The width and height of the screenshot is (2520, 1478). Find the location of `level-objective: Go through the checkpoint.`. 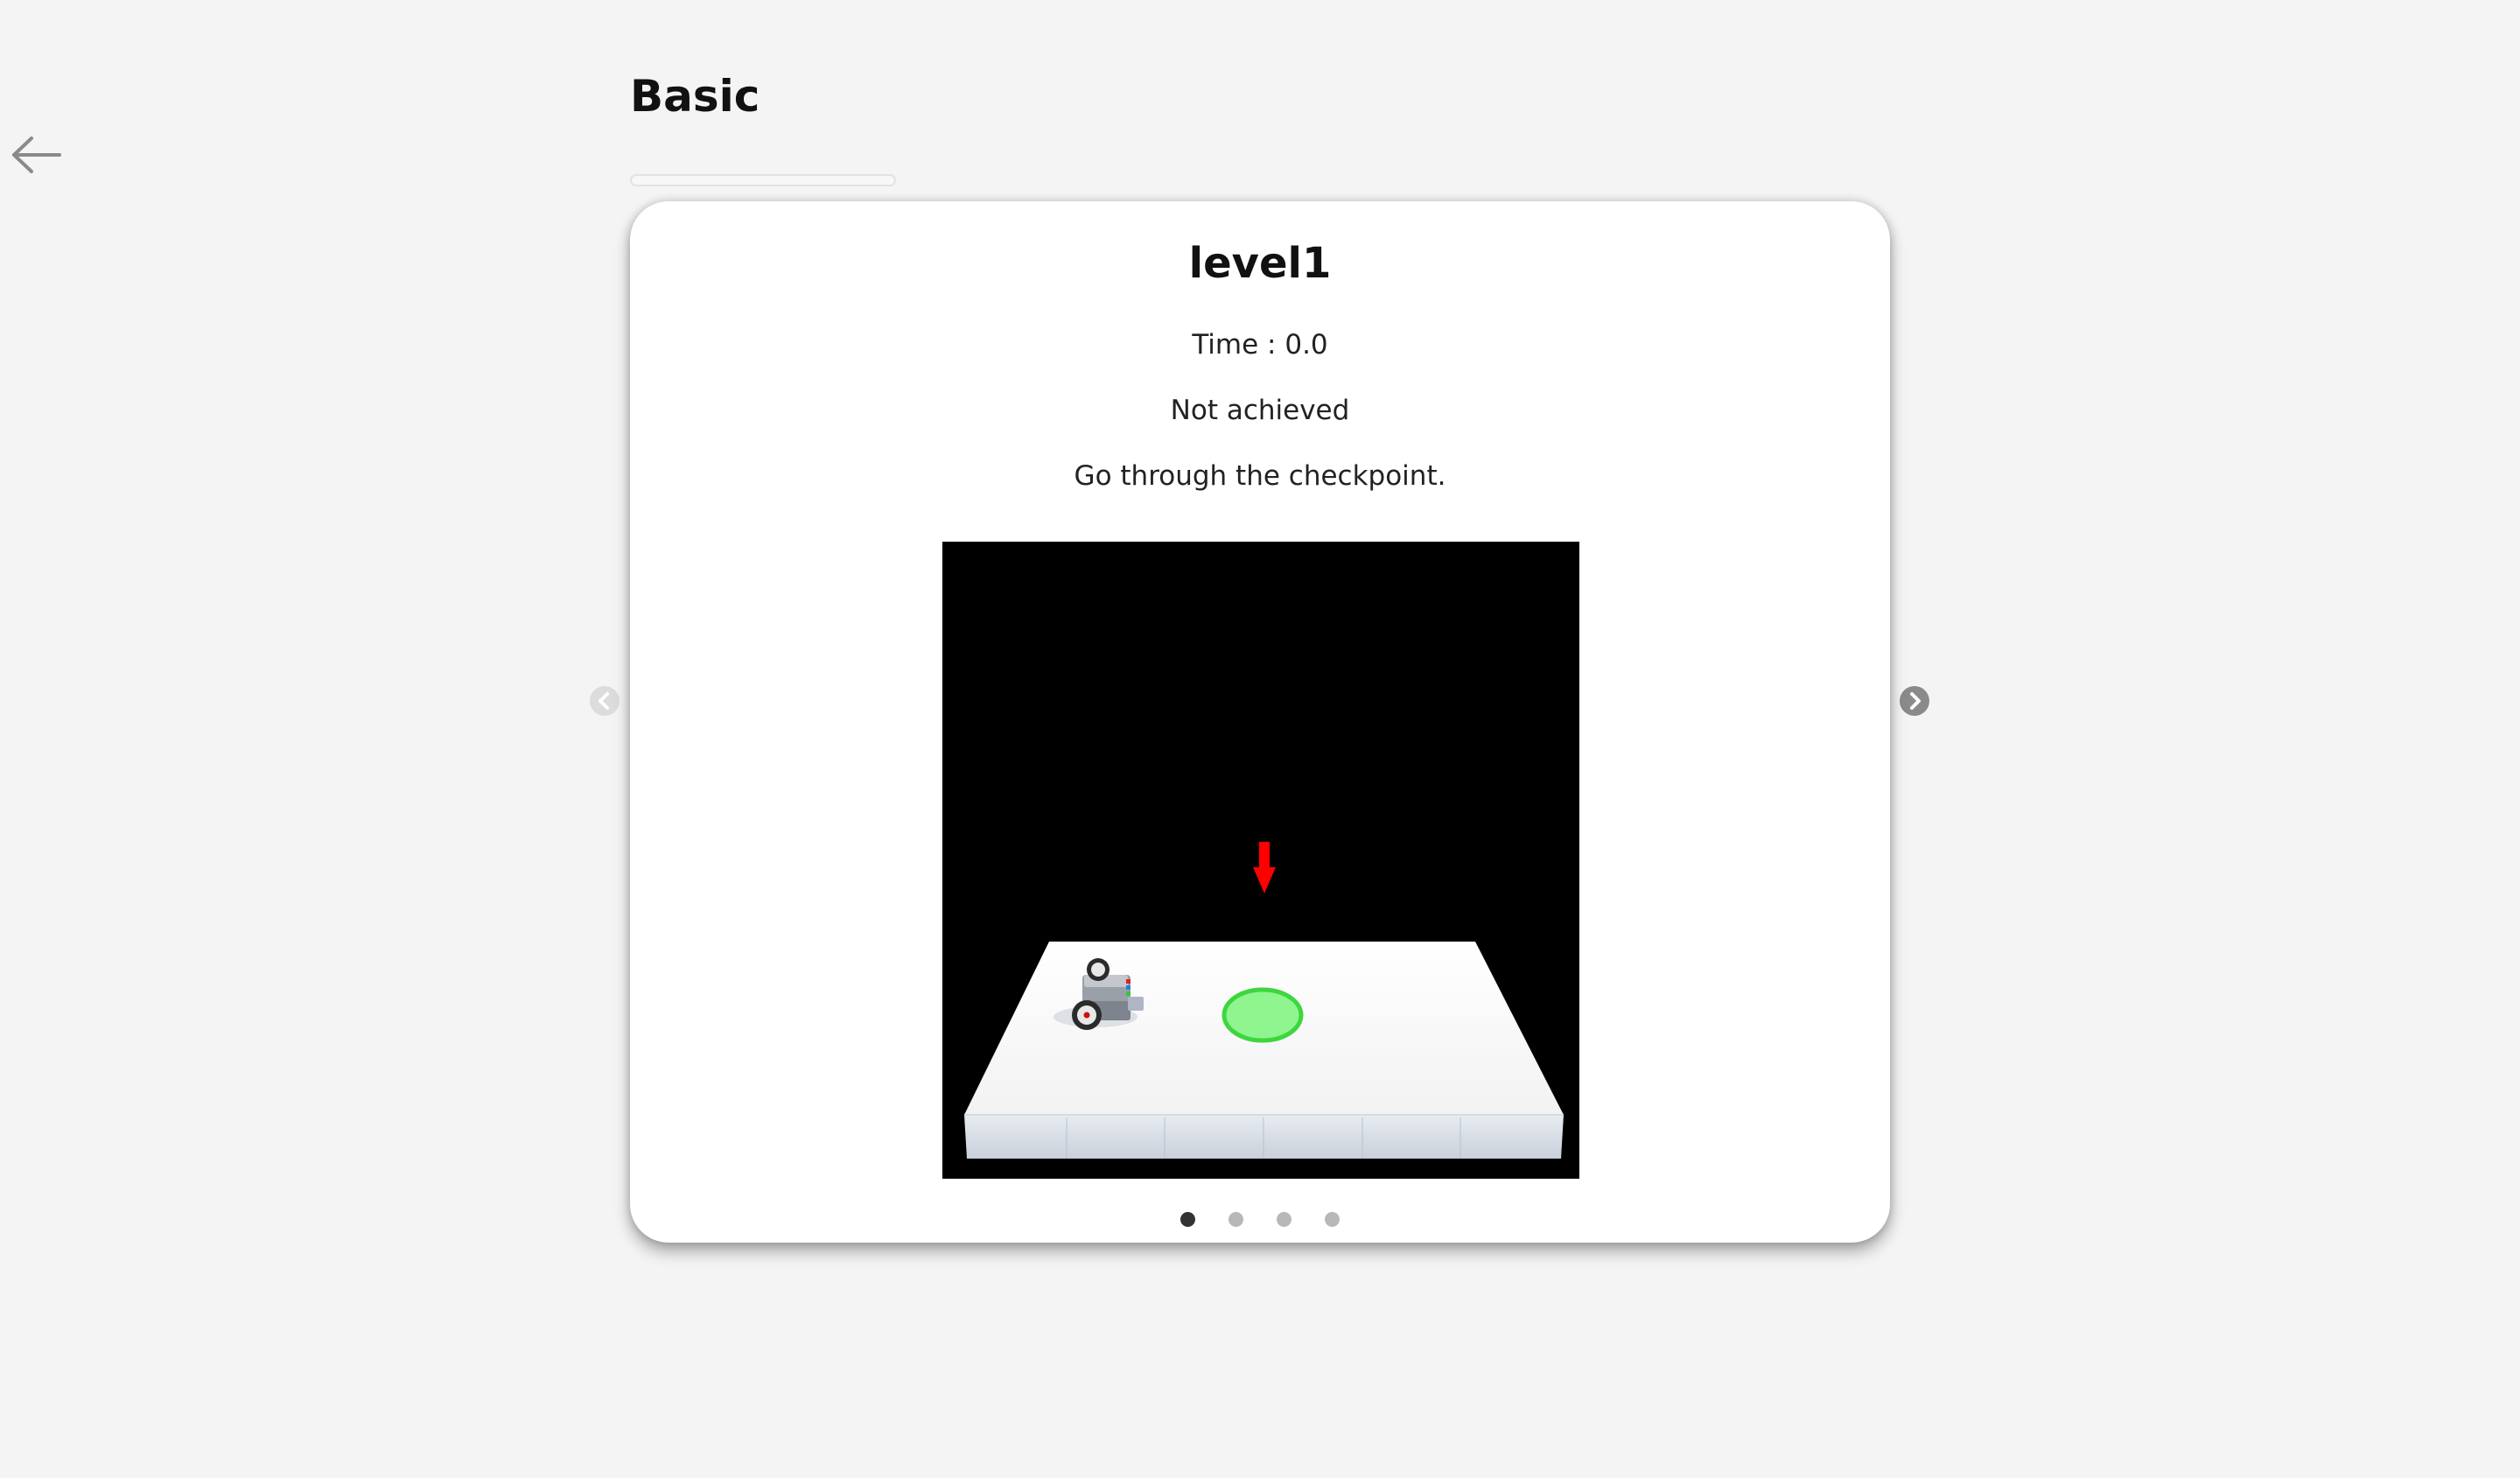

level-objective: Go through the checkpoint. is located at coordinates (1260, 476).